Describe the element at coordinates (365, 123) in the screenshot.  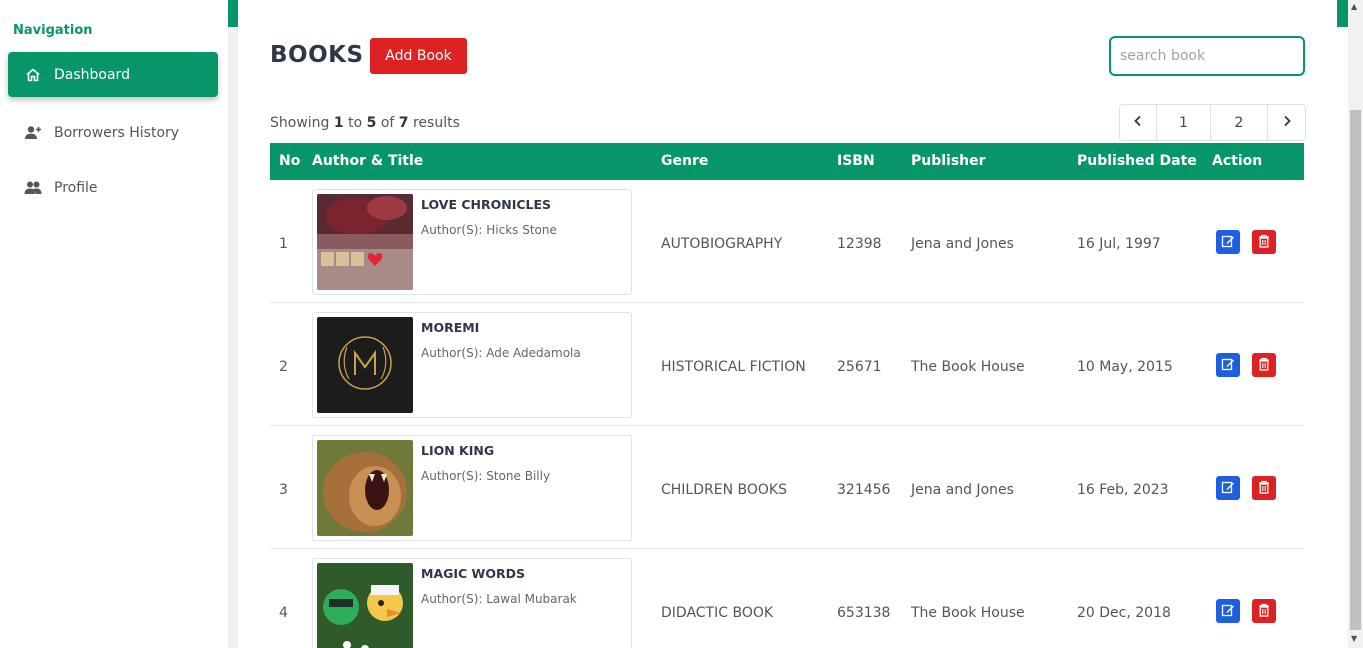
I see `results-summary: Showing 1 to 5 of 7 results` at that location.